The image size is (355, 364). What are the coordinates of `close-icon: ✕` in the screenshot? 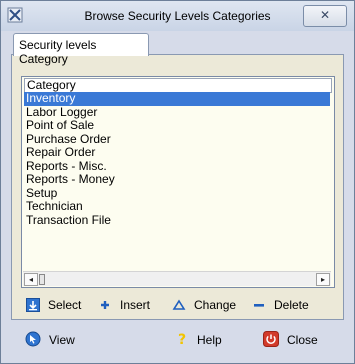 It's located at (325, 15).